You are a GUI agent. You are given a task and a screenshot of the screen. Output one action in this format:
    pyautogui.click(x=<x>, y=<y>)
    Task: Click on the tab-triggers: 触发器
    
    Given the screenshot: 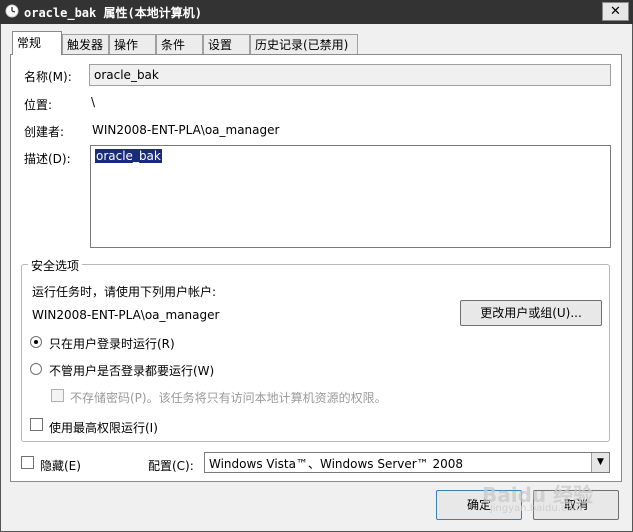 What is the action you would take?
    pyautogui.click(x=85, y=44)
    